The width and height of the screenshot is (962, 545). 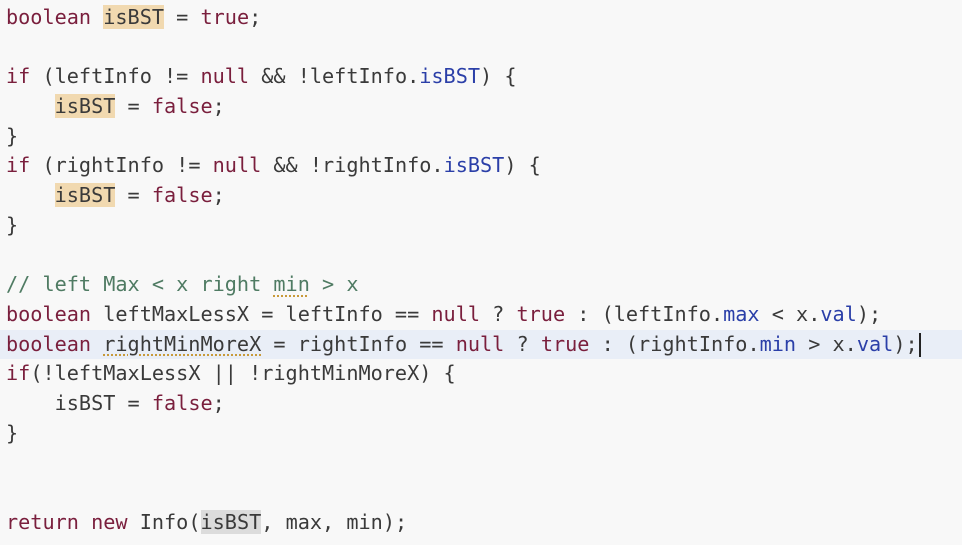 I want to click on code-token: = rightInfo ==, so click(x=358, y=343).